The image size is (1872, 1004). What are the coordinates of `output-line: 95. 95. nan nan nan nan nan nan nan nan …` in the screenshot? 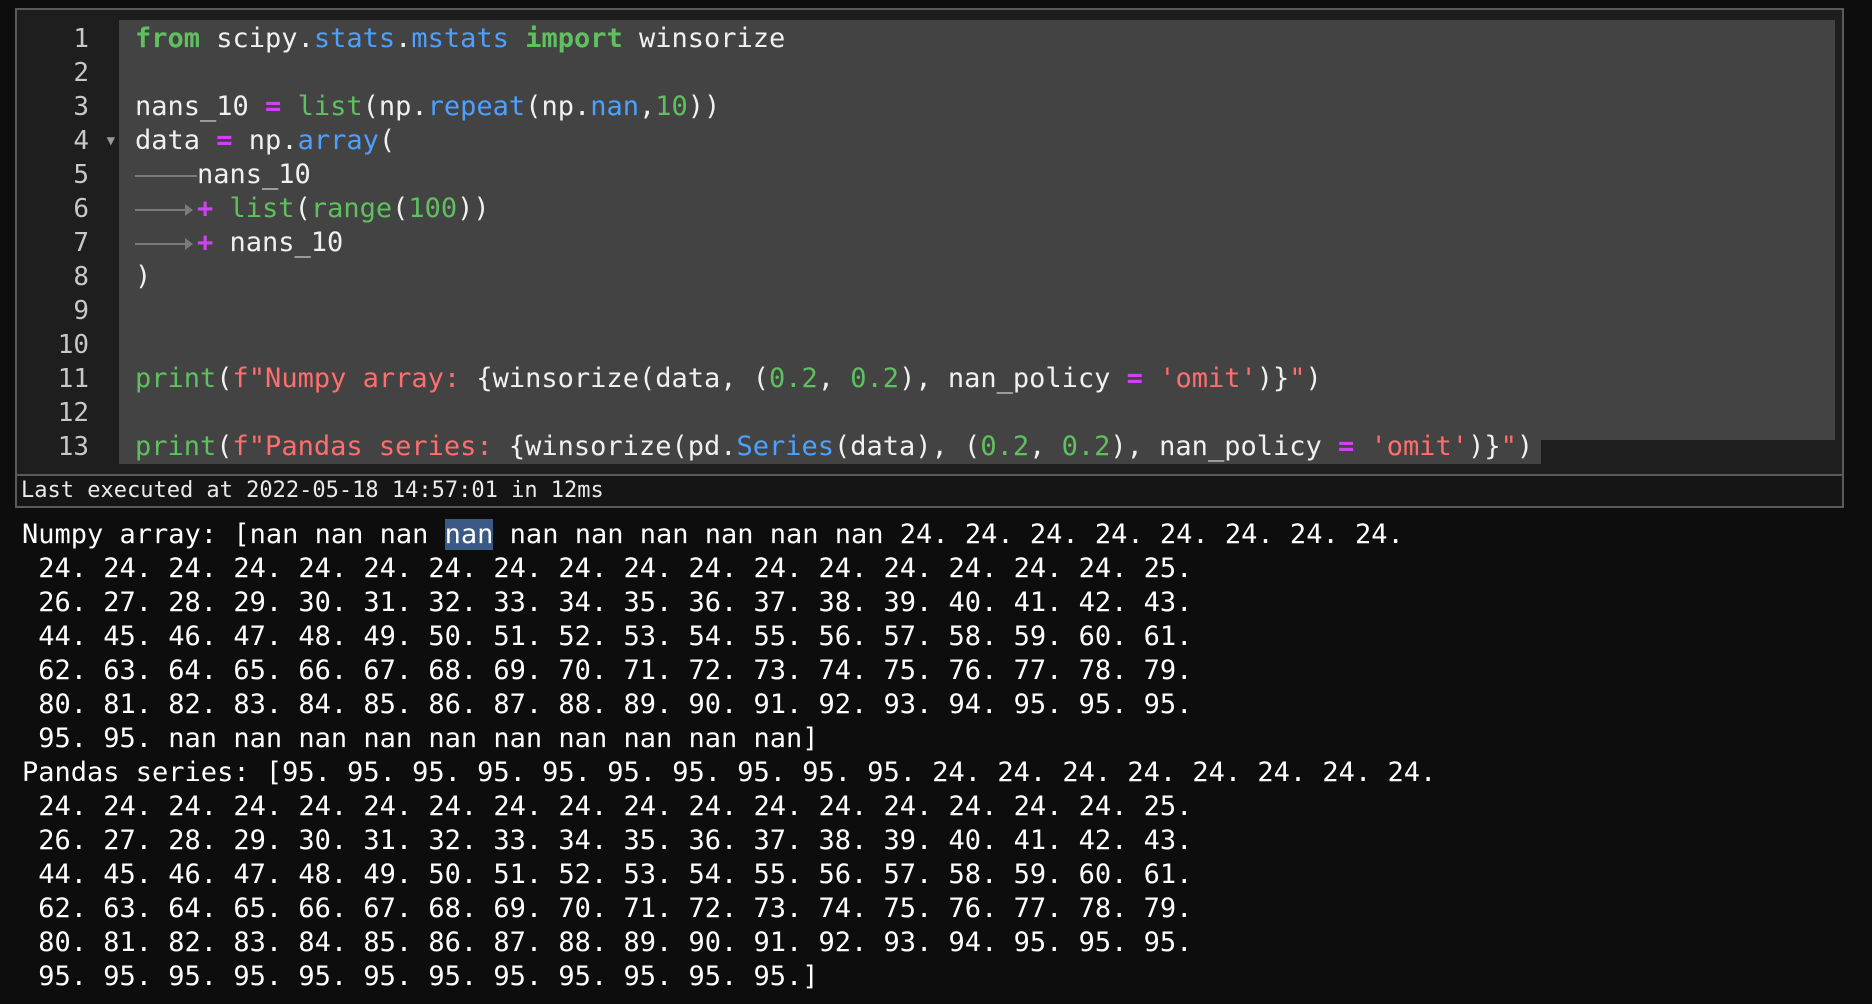 It's located at (420, 738).